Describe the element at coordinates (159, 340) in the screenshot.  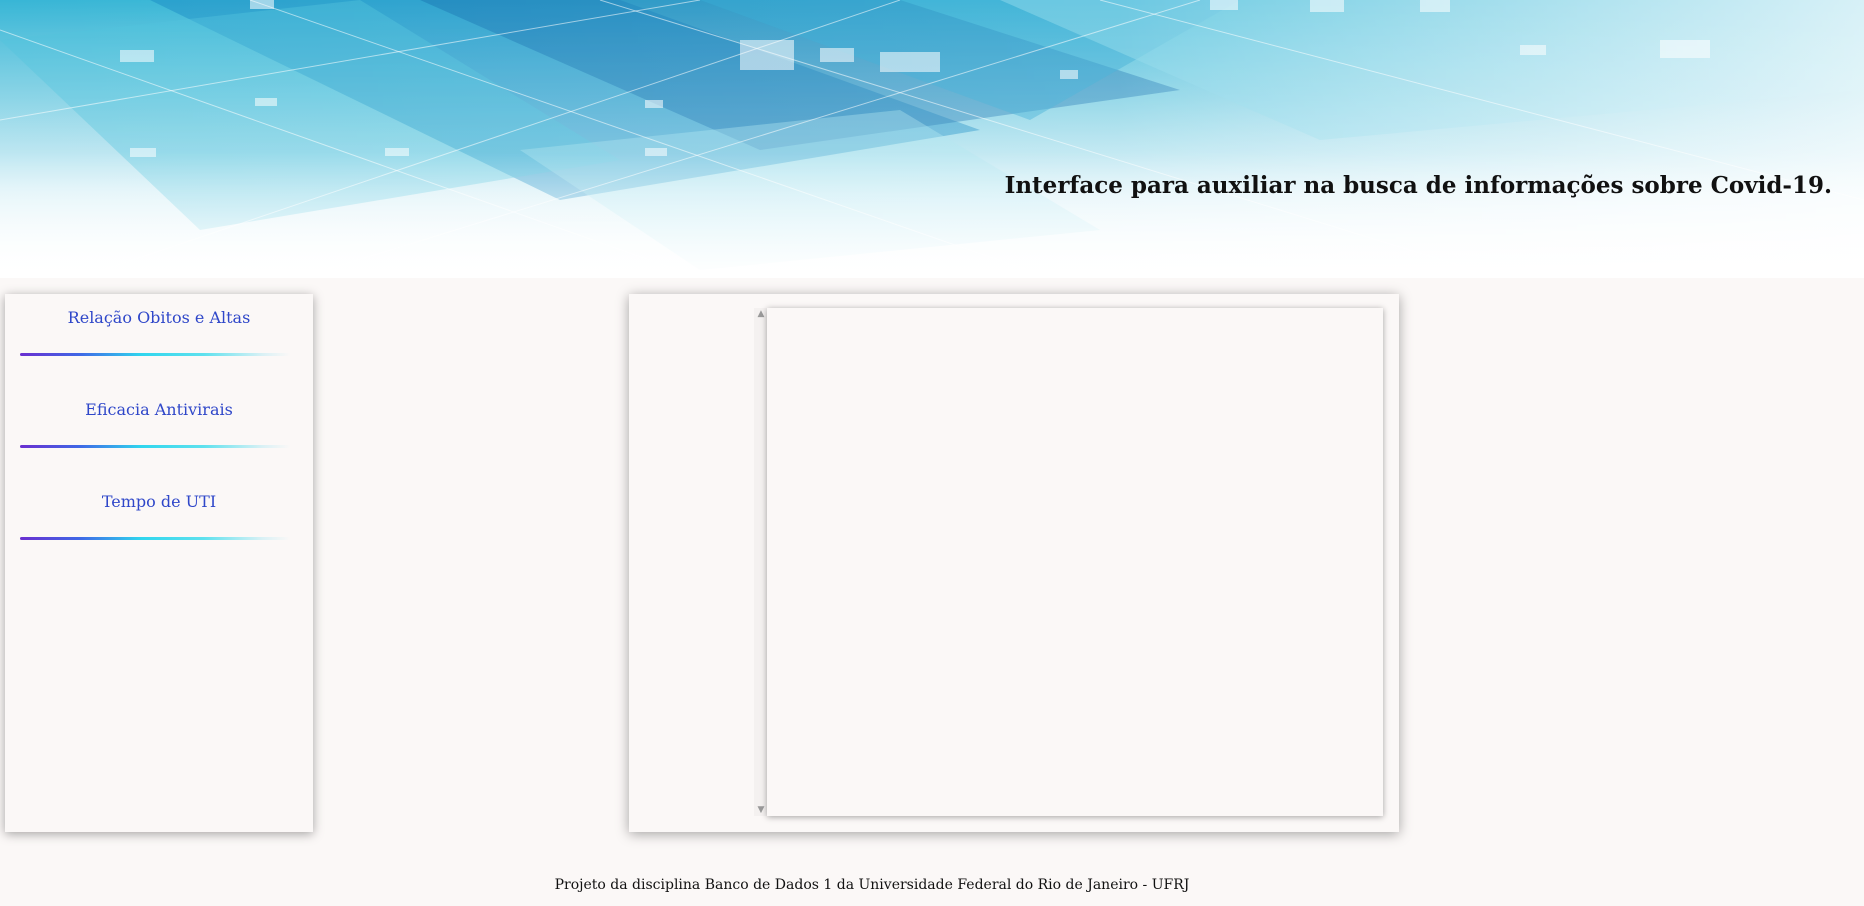
I see `sidebar-item-relacao-obitos-altas: Relação Obitos e Altas` at that location.